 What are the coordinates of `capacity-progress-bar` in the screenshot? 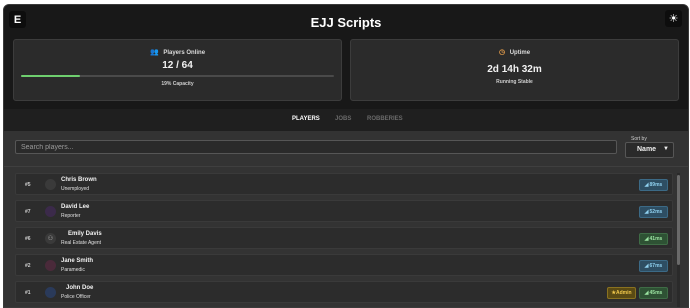 It's located at (177, 76).